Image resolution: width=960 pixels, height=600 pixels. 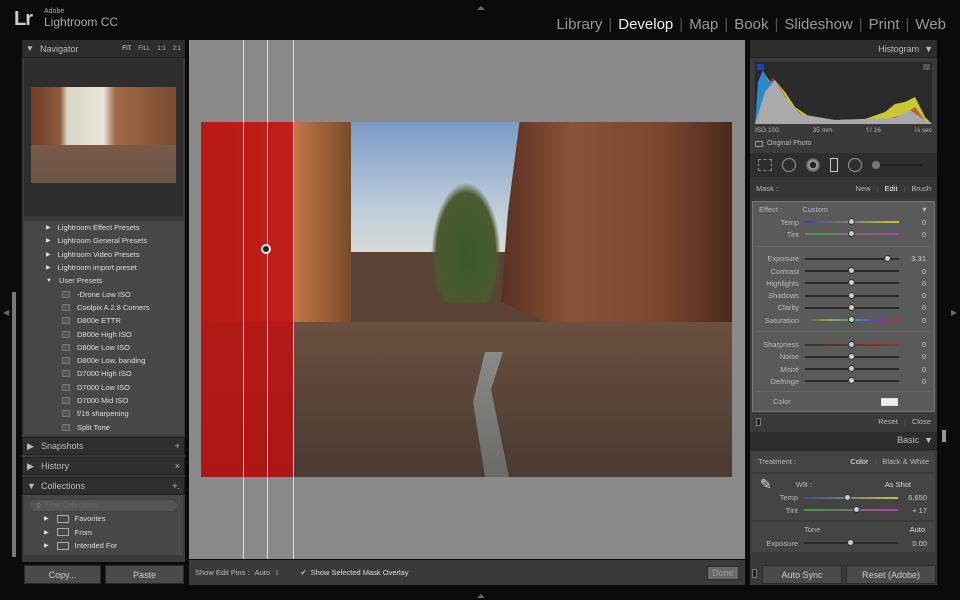 What do you see at coordinates (104, 373) in the screenshot?
I see `preset-item: D7000 High ISO` at bounding box center [104, 373].